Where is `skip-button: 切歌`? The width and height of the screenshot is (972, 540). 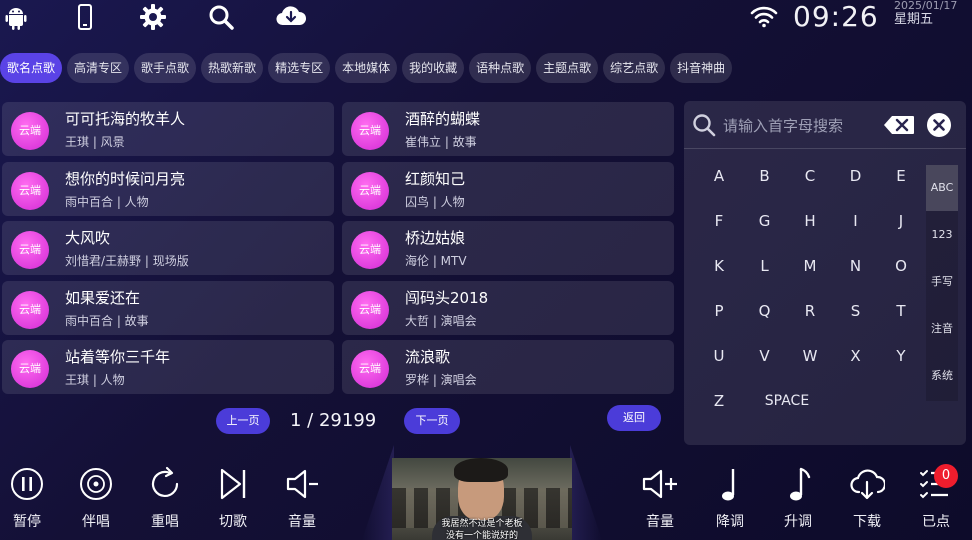 skip-button: 切歌 is located at coordinates (233, 498).